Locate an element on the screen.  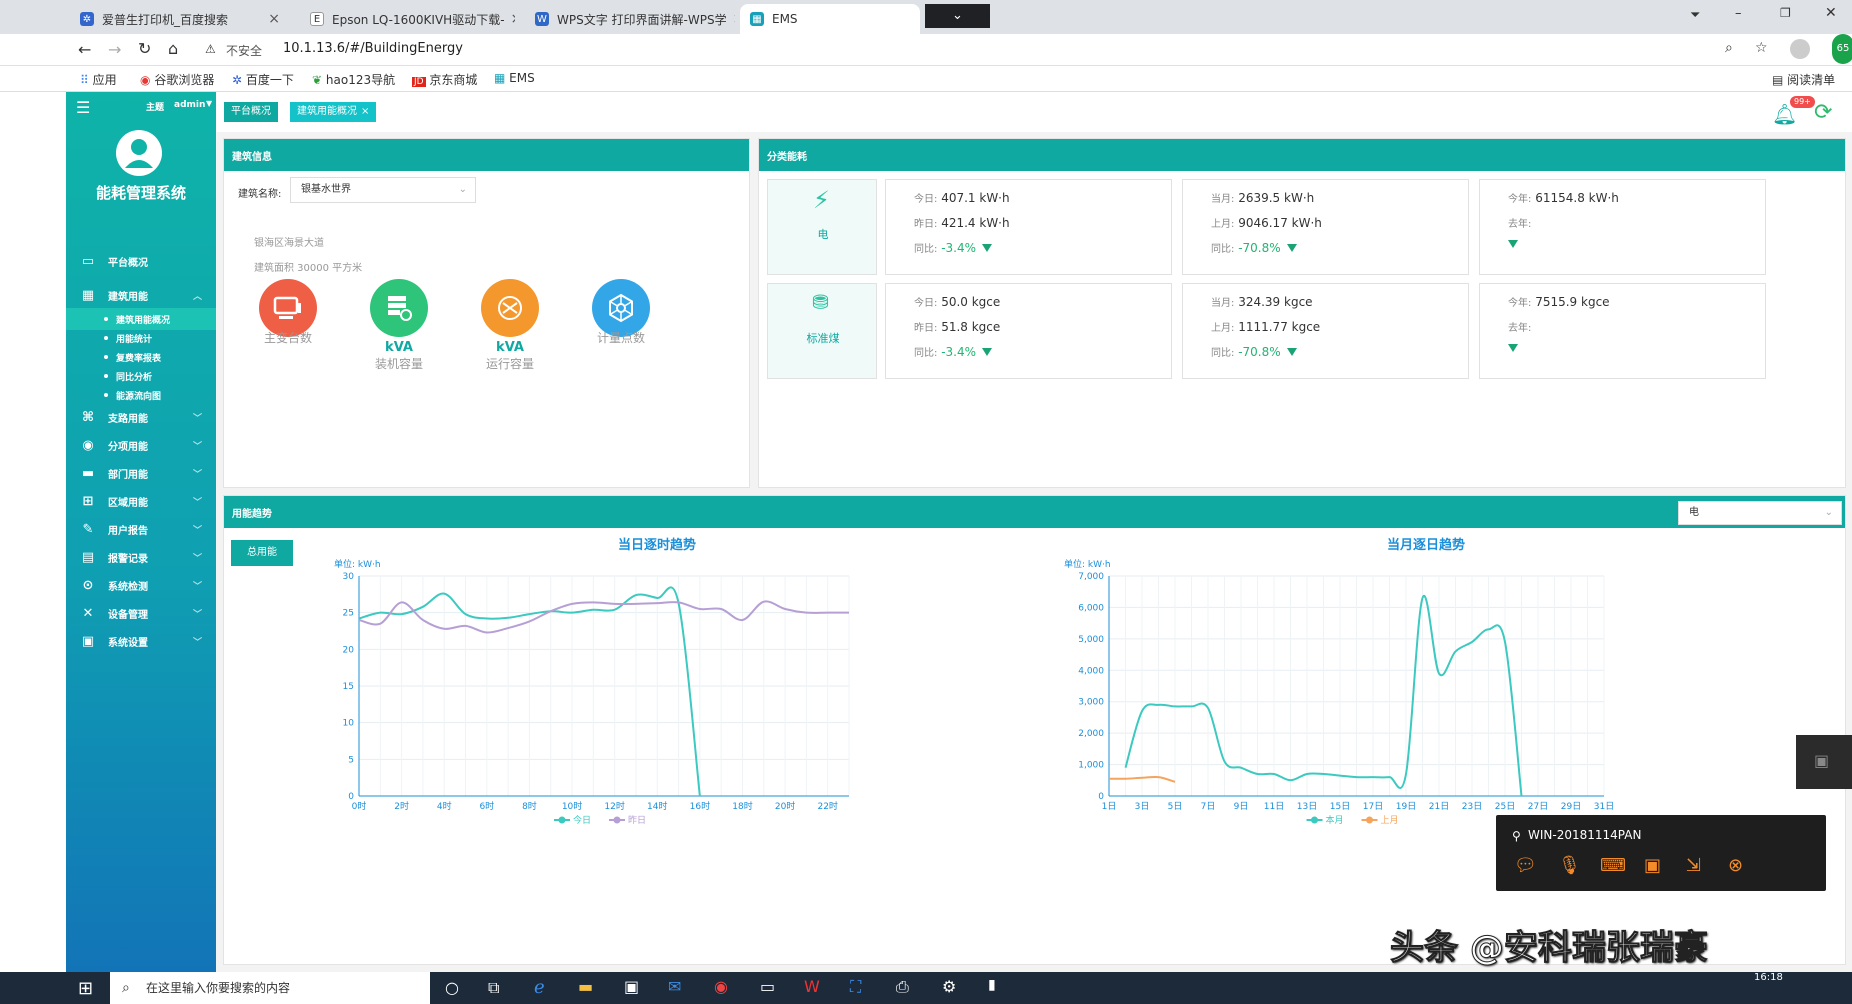
x-tick-label: 17日 is located at coordinates (1373, 806).